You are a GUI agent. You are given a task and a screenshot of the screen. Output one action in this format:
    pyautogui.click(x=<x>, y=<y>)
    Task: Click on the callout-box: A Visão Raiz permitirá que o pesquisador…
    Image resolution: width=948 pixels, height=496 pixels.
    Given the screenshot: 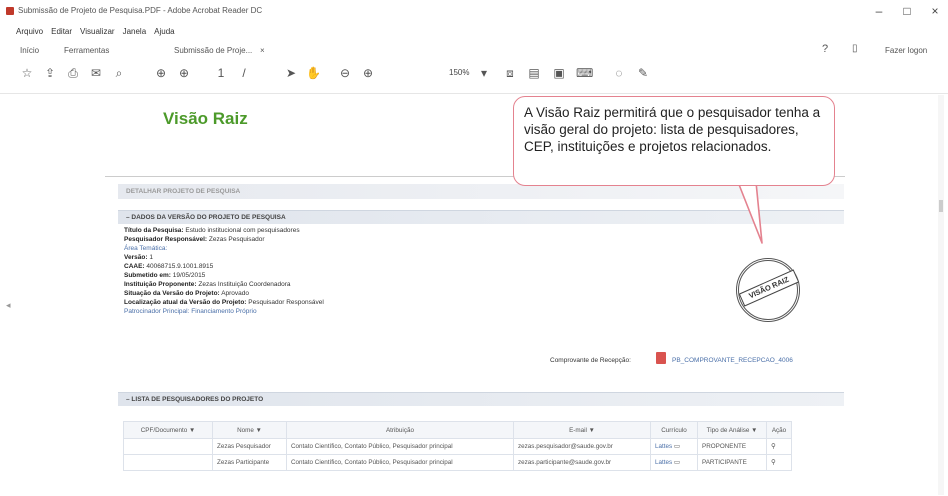 What is the action you would take?
    pyautogui.click(x=674, y=141)
    